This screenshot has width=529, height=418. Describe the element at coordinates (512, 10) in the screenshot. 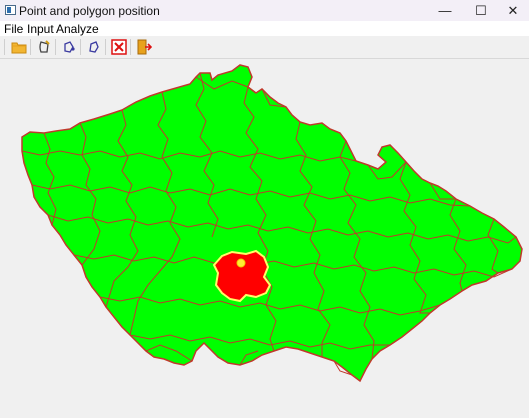

I see `close-button: ✕` at that location.